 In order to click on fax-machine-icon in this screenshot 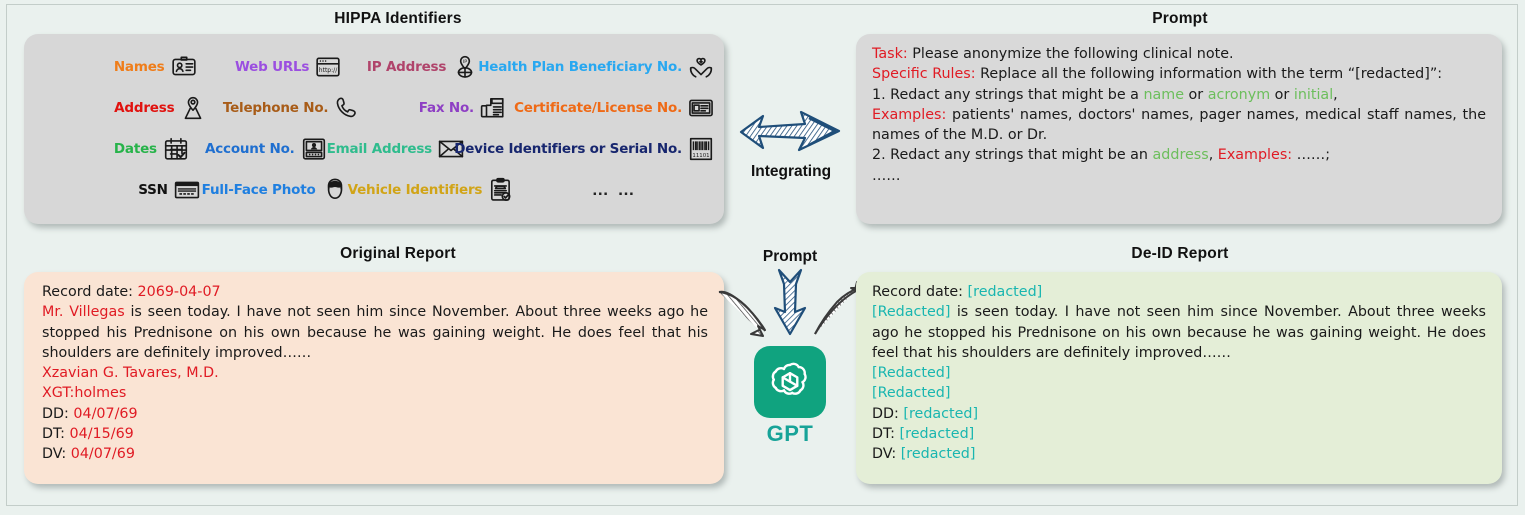, I will do `click(493, 108)`.